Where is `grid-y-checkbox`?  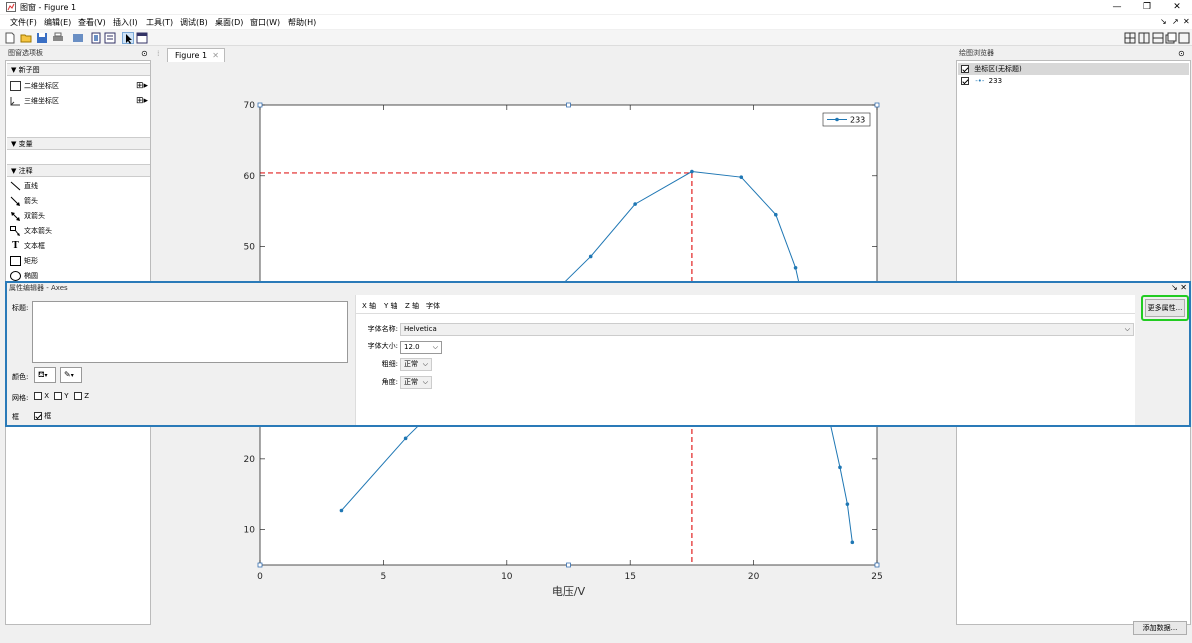 grid-y-checkbox is located at coordinates (58, 396).